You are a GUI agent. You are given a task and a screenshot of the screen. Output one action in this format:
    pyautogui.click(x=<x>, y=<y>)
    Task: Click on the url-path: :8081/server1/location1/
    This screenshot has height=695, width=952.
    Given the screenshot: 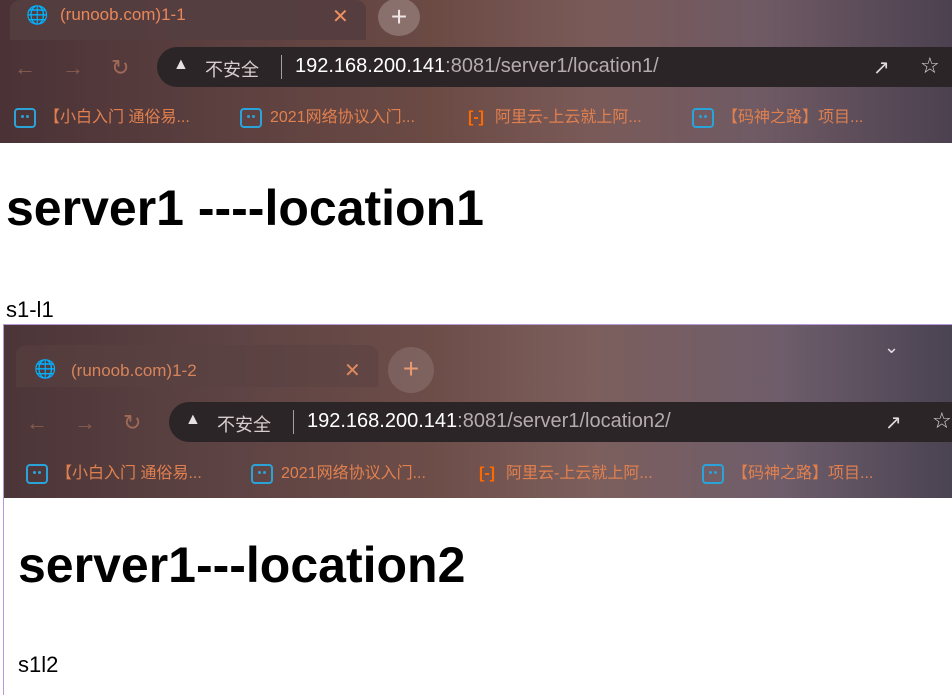 What is the action you would take?
    pyautogui.click(x=552, y=66)
    